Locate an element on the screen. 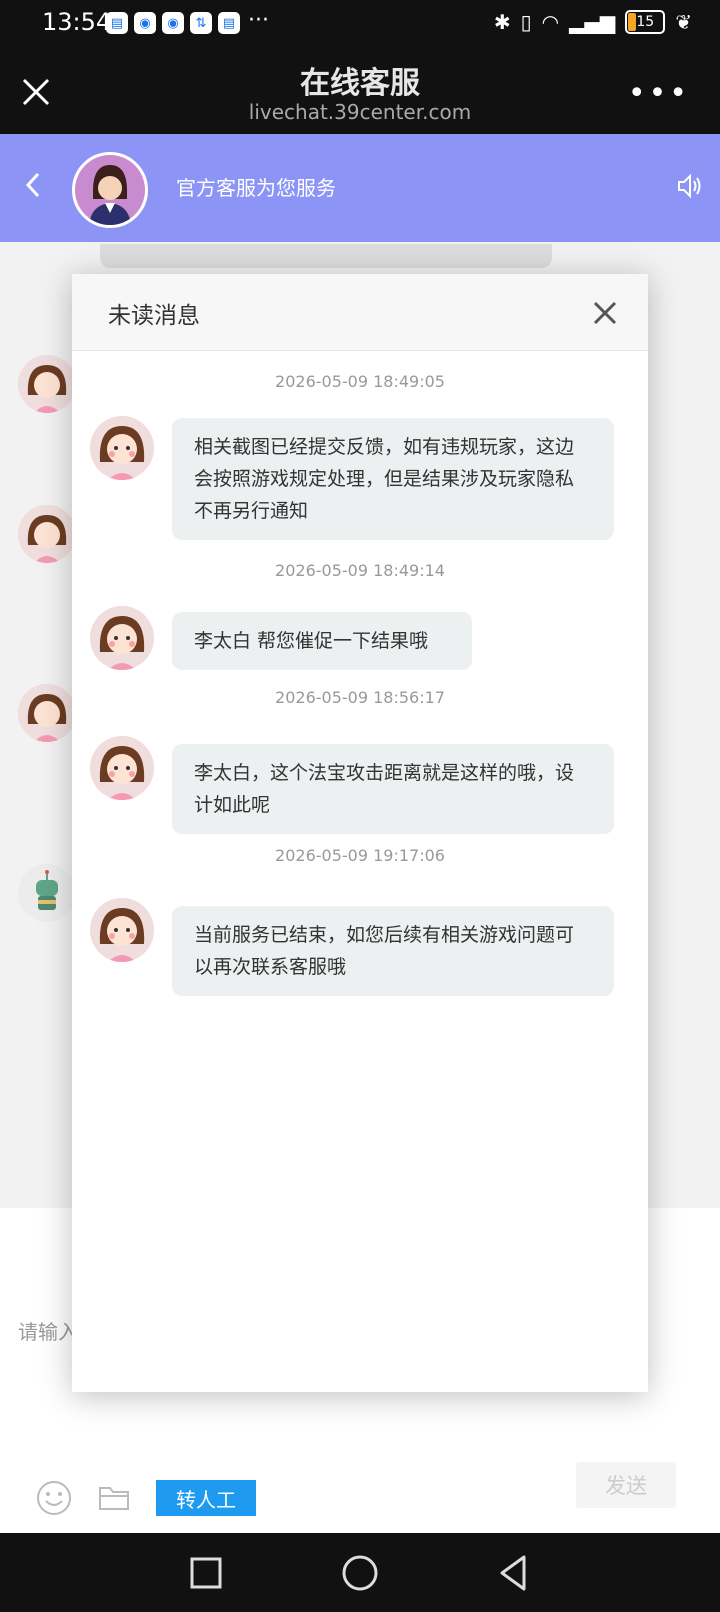  status-right: ✱ ▯ ◠ ▂▄▆ 15 ❦ is located at coordinates (593, 22).